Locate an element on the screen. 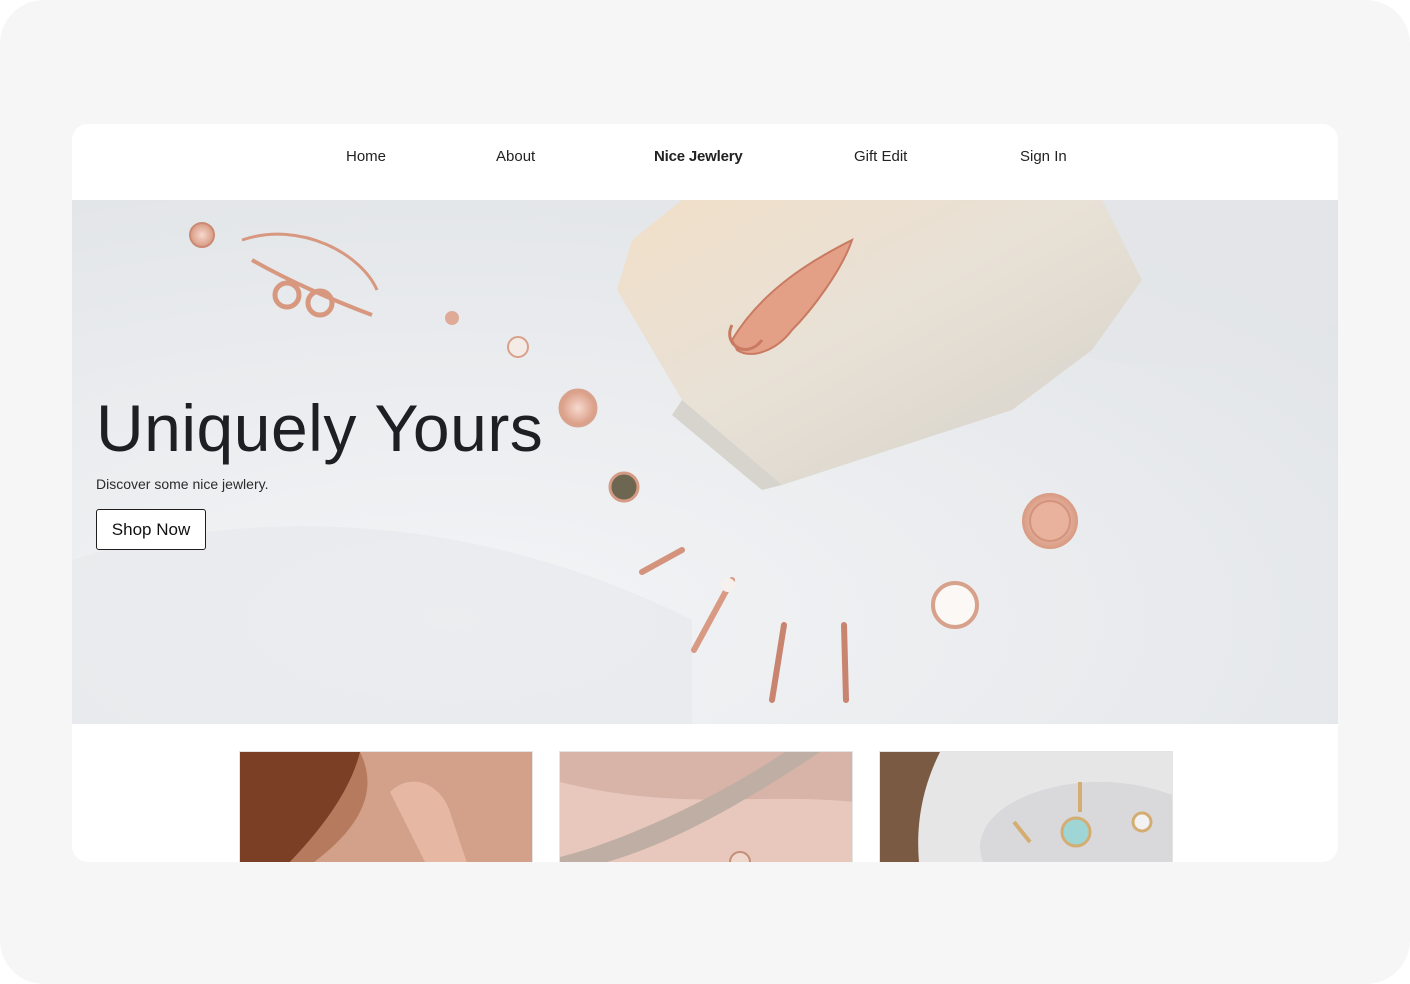 The width and height of the screenshot is (1410, 984). nav-about: About is located at coordinates (515, 156).